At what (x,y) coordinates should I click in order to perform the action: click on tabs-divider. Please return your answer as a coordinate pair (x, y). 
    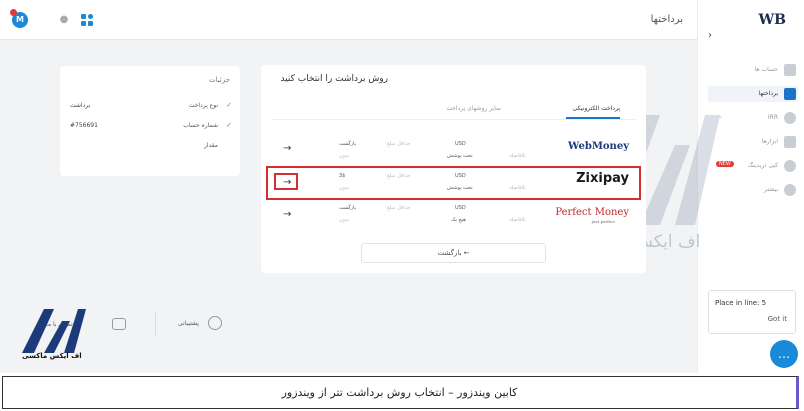
    Looking at the image, I should click on (453, 119).